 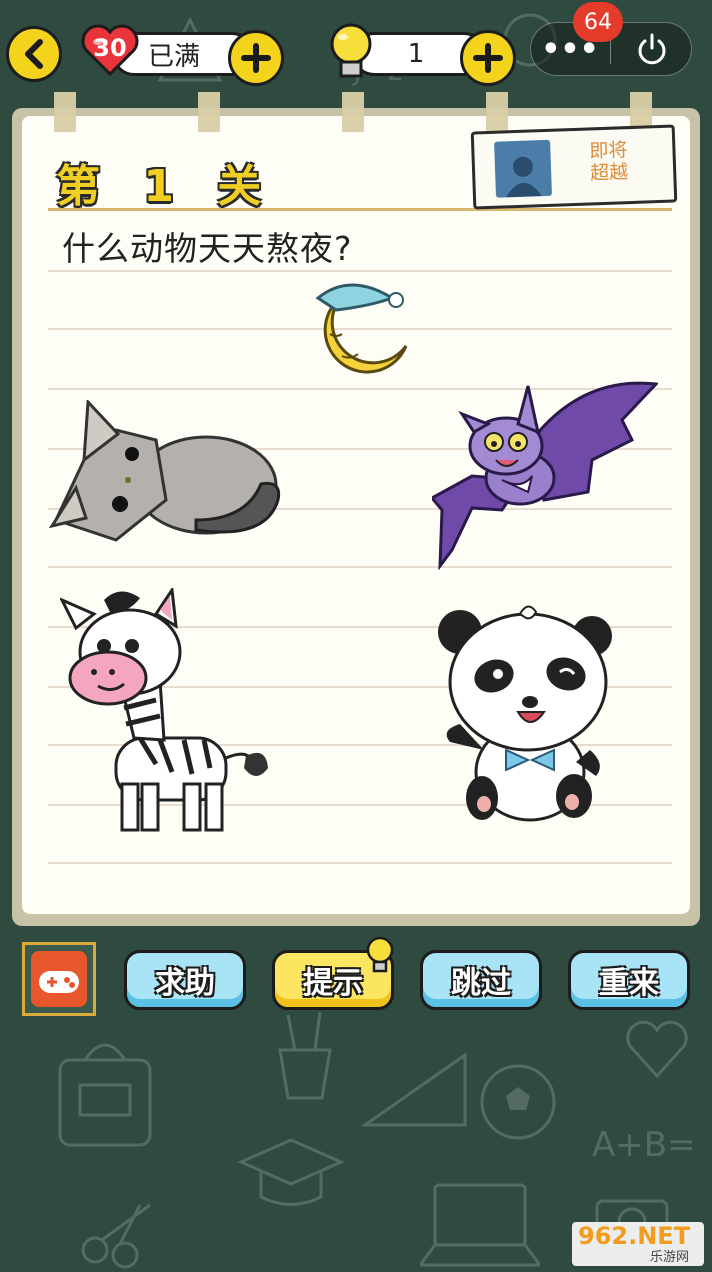 What do you see at coordinates (609, 162) in the screenshot?
I see `rank-label: 即将 超越` at bounding box center [609, 162].